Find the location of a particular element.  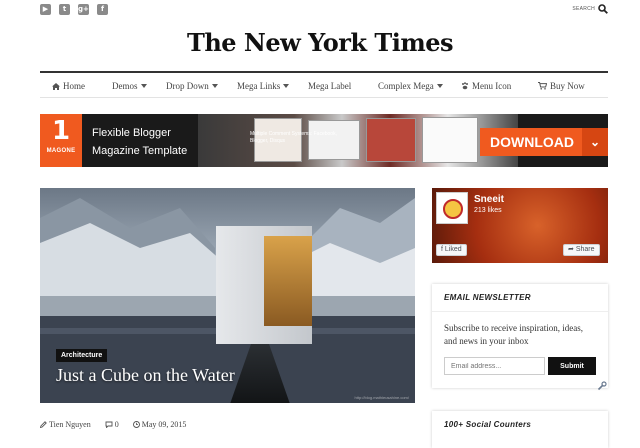

nav-label: Mega Links is located at coordinates (259, 86).